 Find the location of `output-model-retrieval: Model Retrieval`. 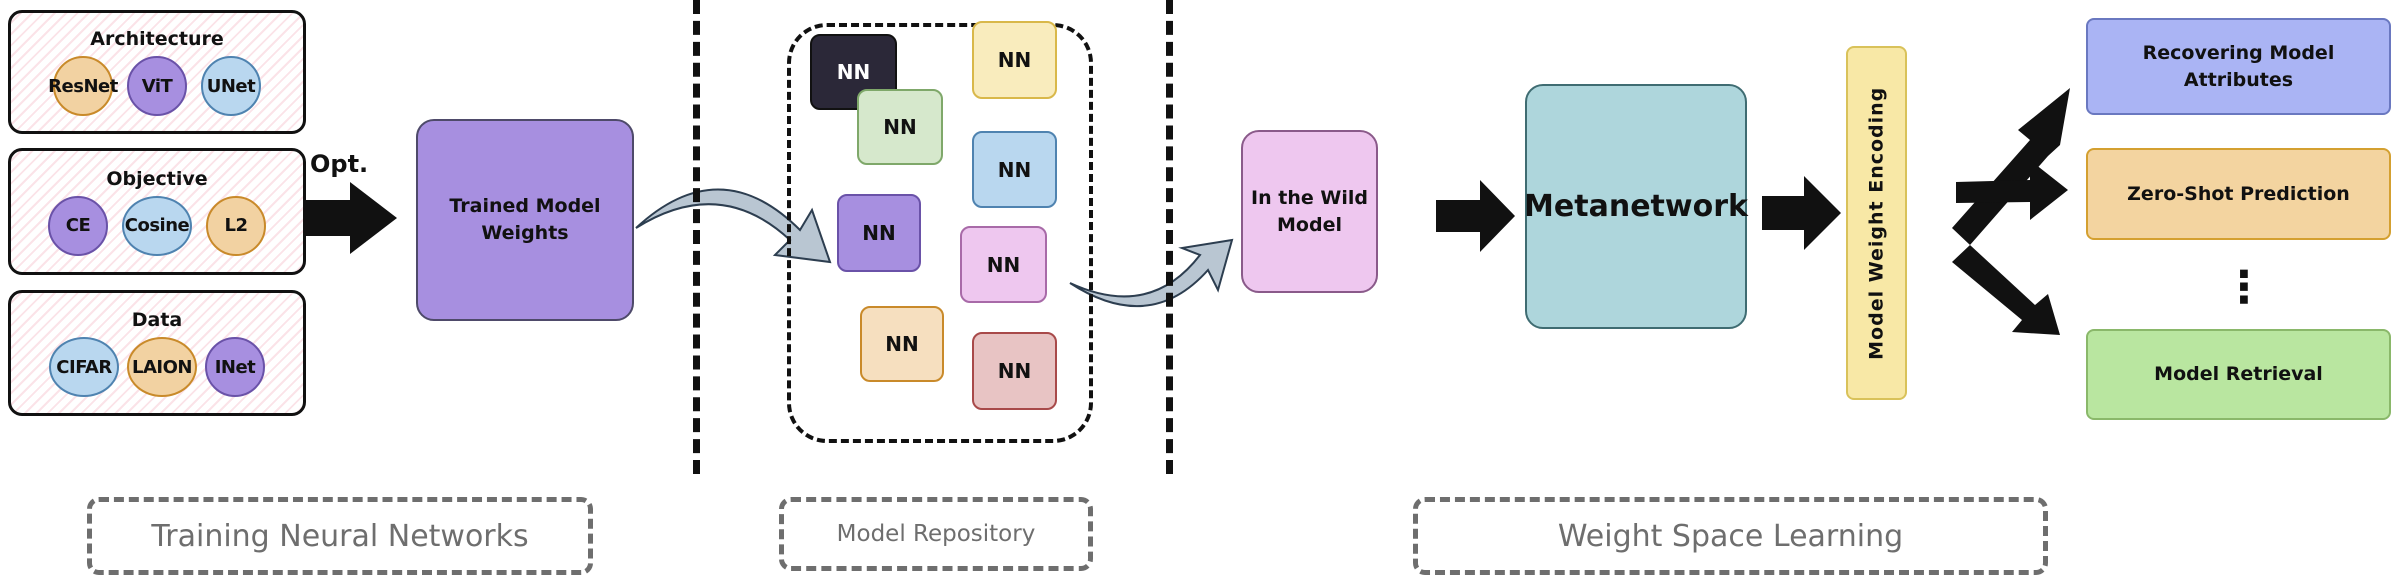

output-model-retrieval: Model Retrieval is located at coordinates (2238, 374).